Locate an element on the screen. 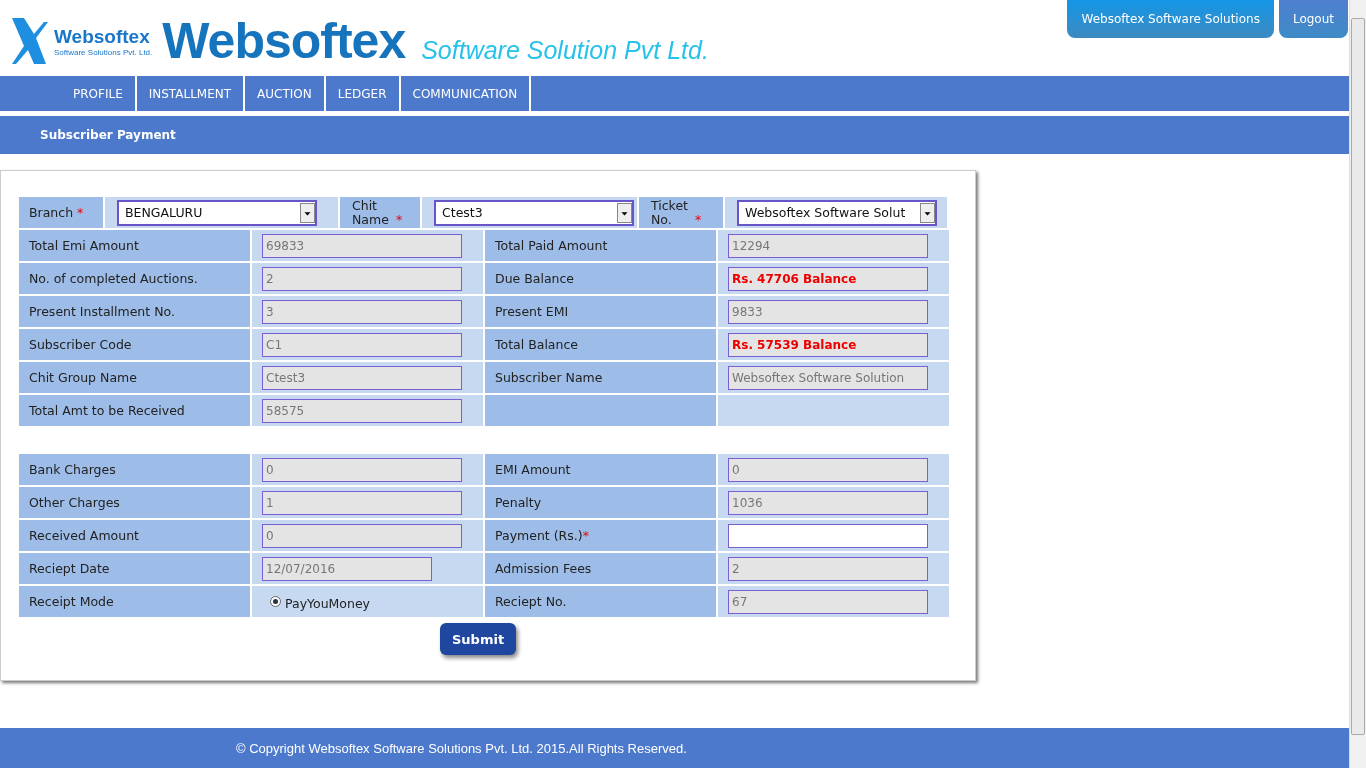  field-label: Total Balance is located at coordinates (537, 344).